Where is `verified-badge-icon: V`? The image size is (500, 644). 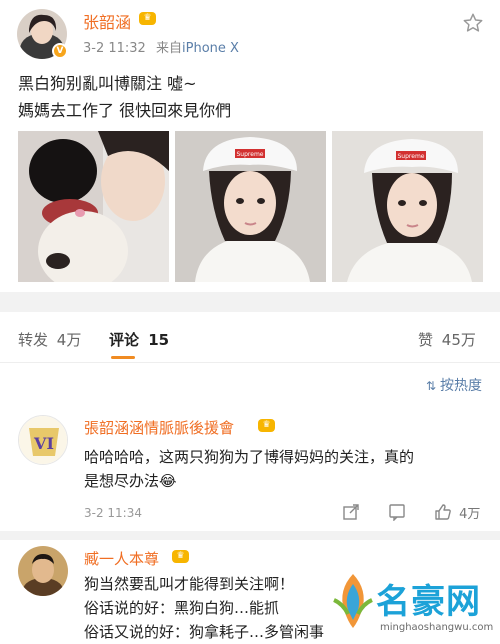
verified-badge-icon: V is located at coordinates (60, 51).